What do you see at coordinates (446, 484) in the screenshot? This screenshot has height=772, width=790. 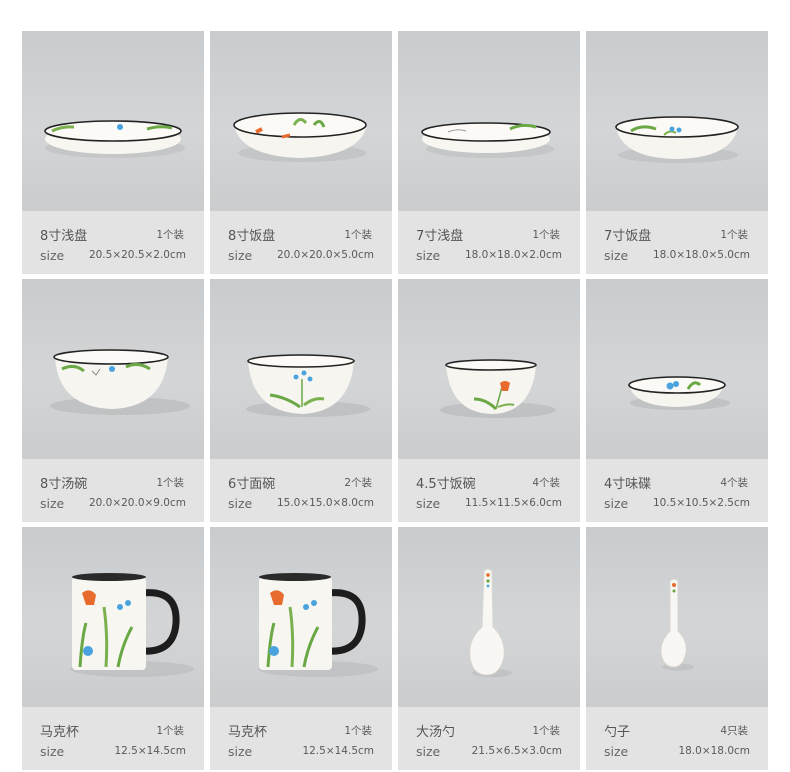 I see `product-name: 4.5寸饭碗` at bounding box center [446, 484].